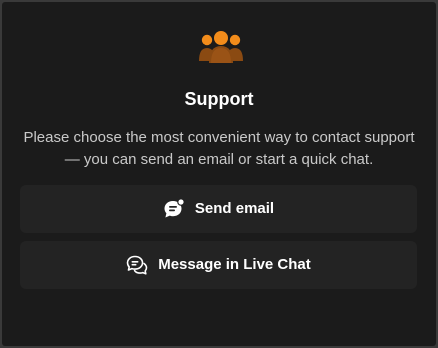  I want to click on live-chat-button: Message in Live Chat, so click(218, 265).